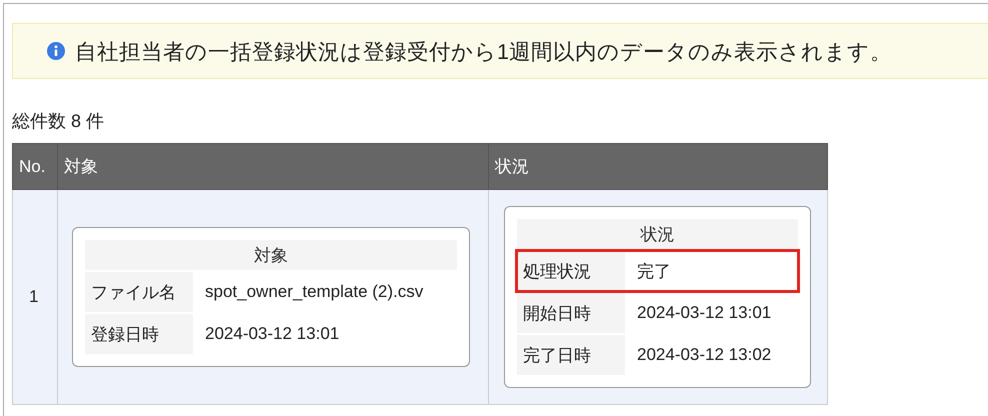 The width and height of the screenshot is (988, 416). I want to click on field-label: 処理状況, so click(571, 271).